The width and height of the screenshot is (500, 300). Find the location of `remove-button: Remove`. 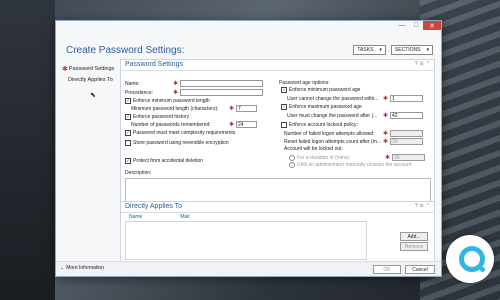

remove-button: Remove is located at coordinates (414, 246).